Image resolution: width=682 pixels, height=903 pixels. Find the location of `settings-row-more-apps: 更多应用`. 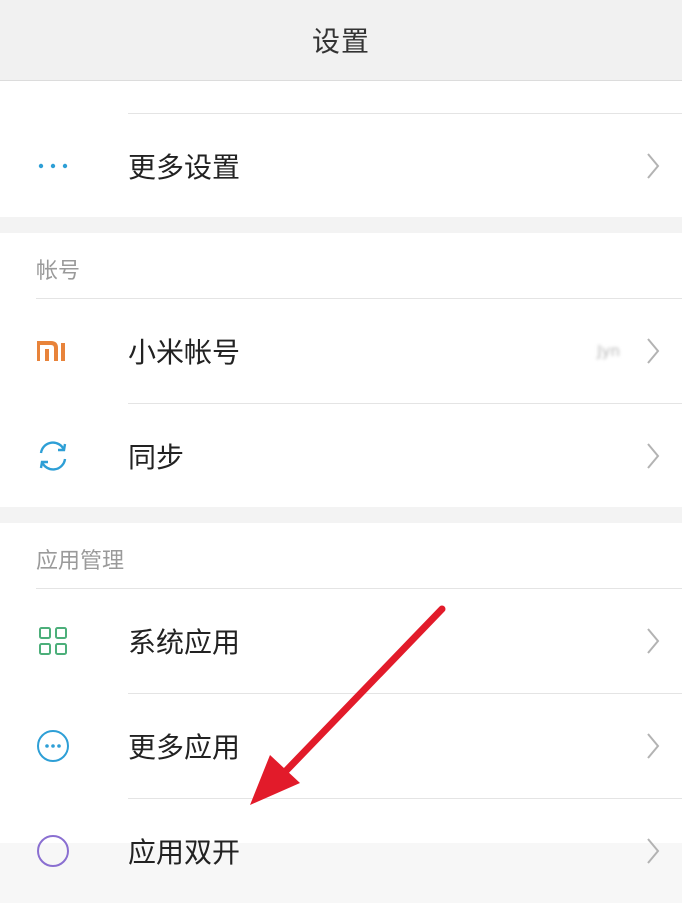

settings-row-more-apps: 更多应用 is located at coordinates (341, 746).